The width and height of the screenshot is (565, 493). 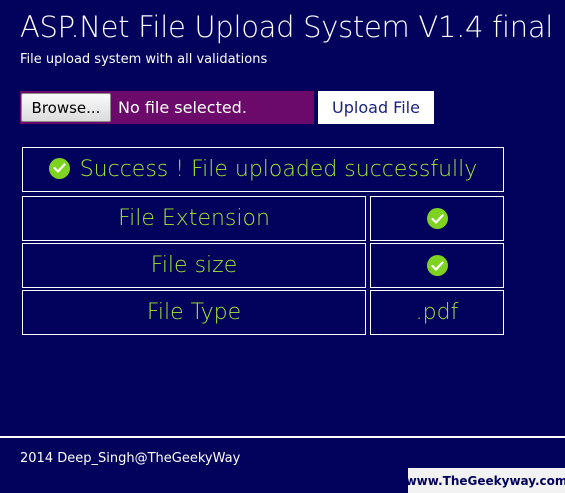 I want to click on upload-file-button: Upload File, so click(x=376, y=107).